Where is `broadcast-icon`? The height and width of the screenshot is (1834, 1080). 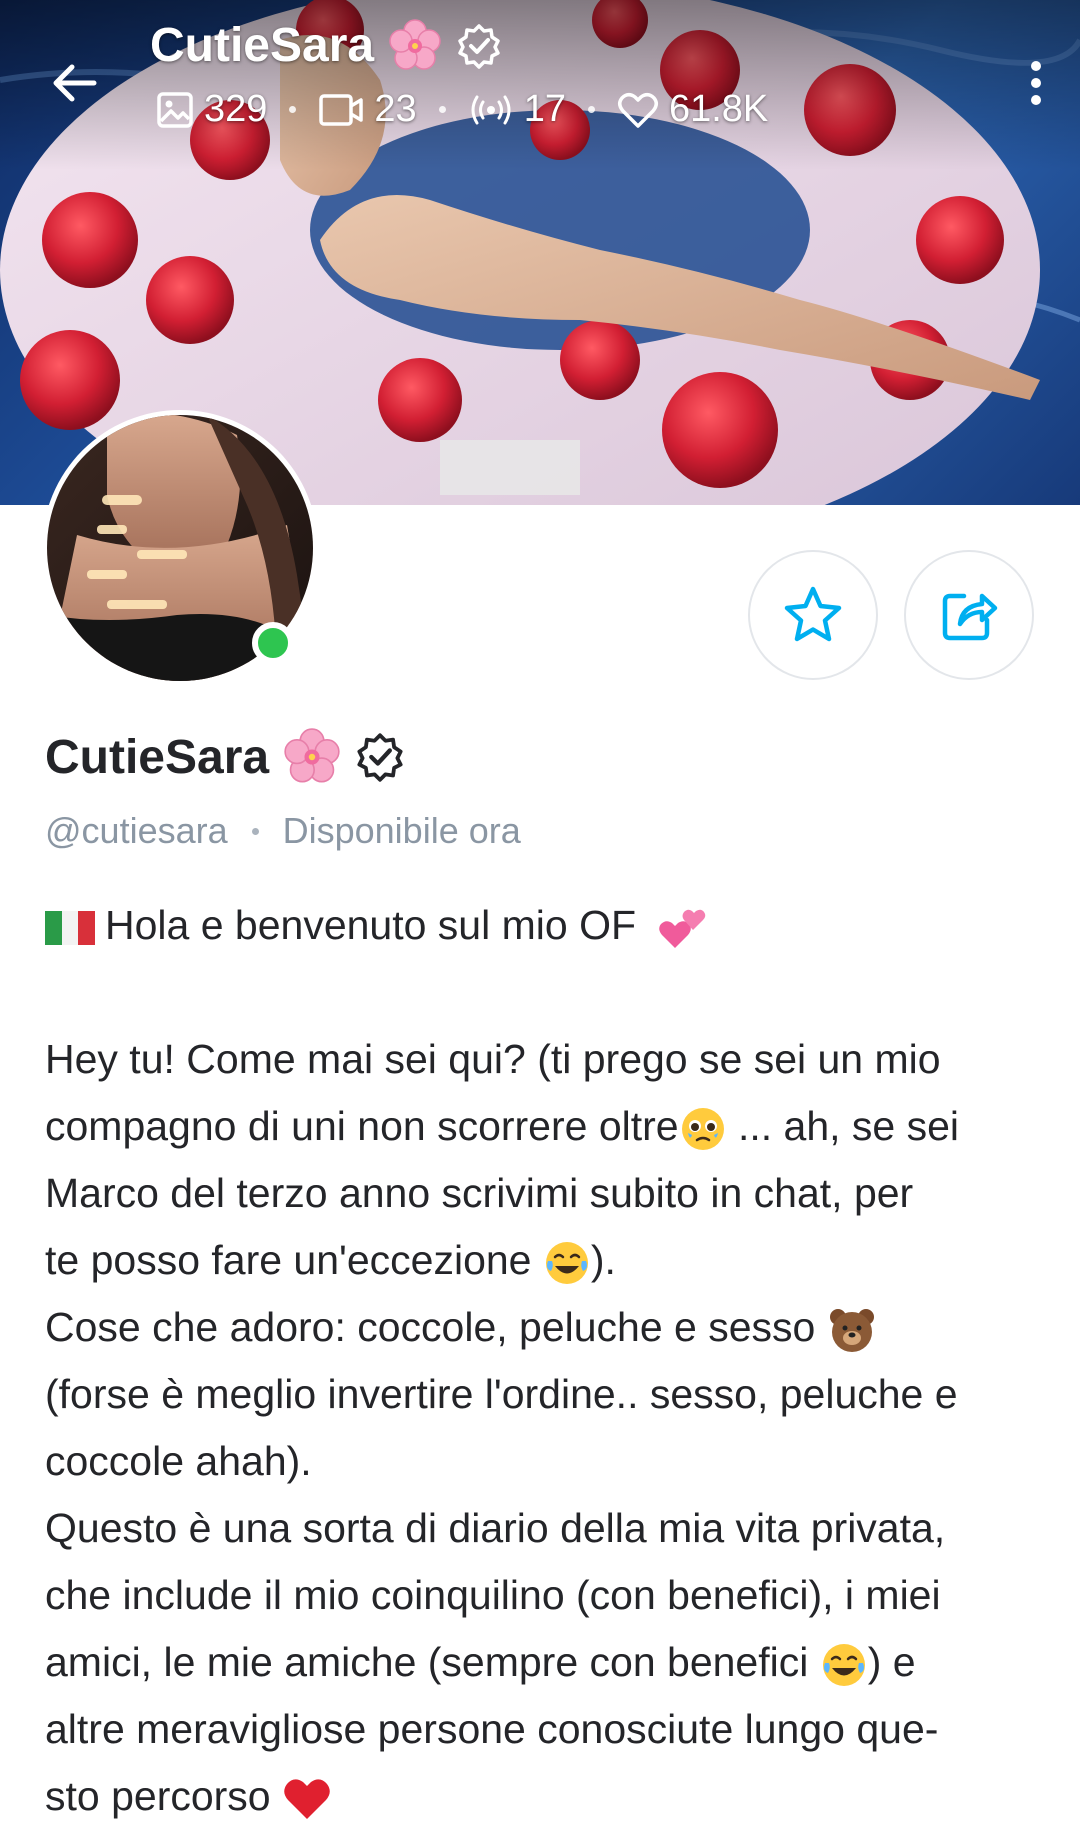
broadcast-icon is located at coordinates (491, 109).